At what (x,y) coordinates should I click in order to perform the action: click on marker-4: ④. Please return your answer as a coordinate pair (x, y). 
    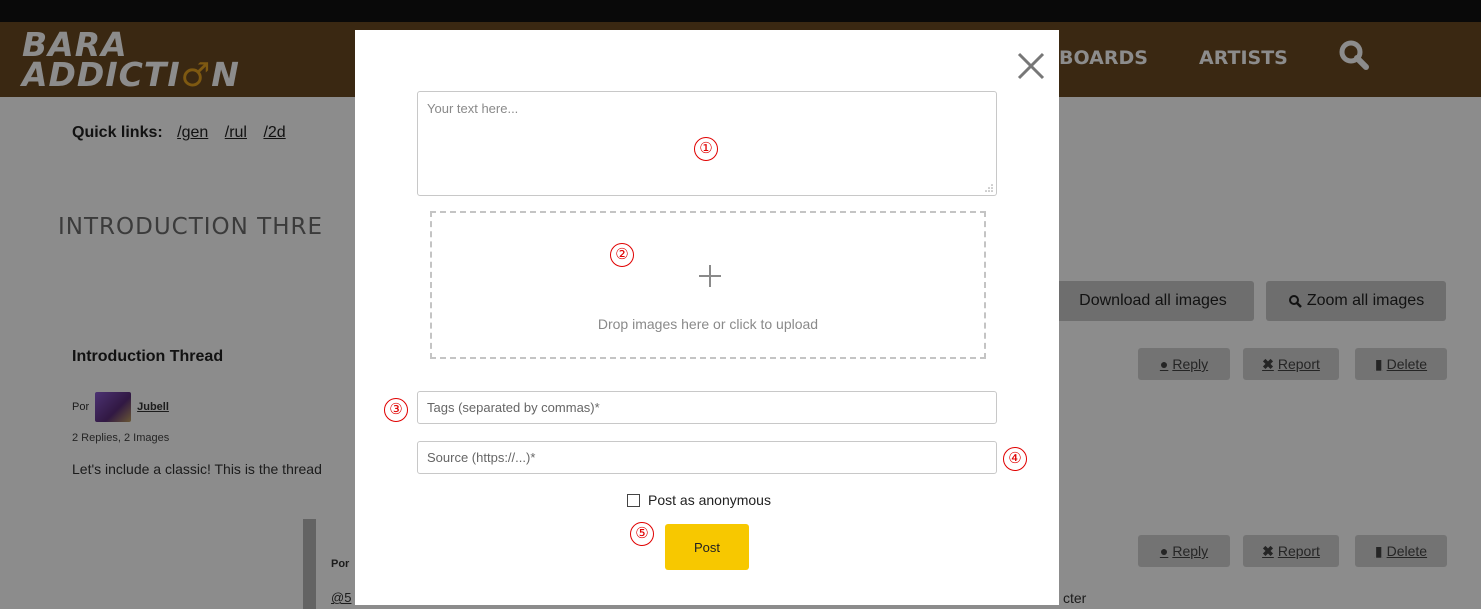
    Looking at the image, I should click on (1015, 459).